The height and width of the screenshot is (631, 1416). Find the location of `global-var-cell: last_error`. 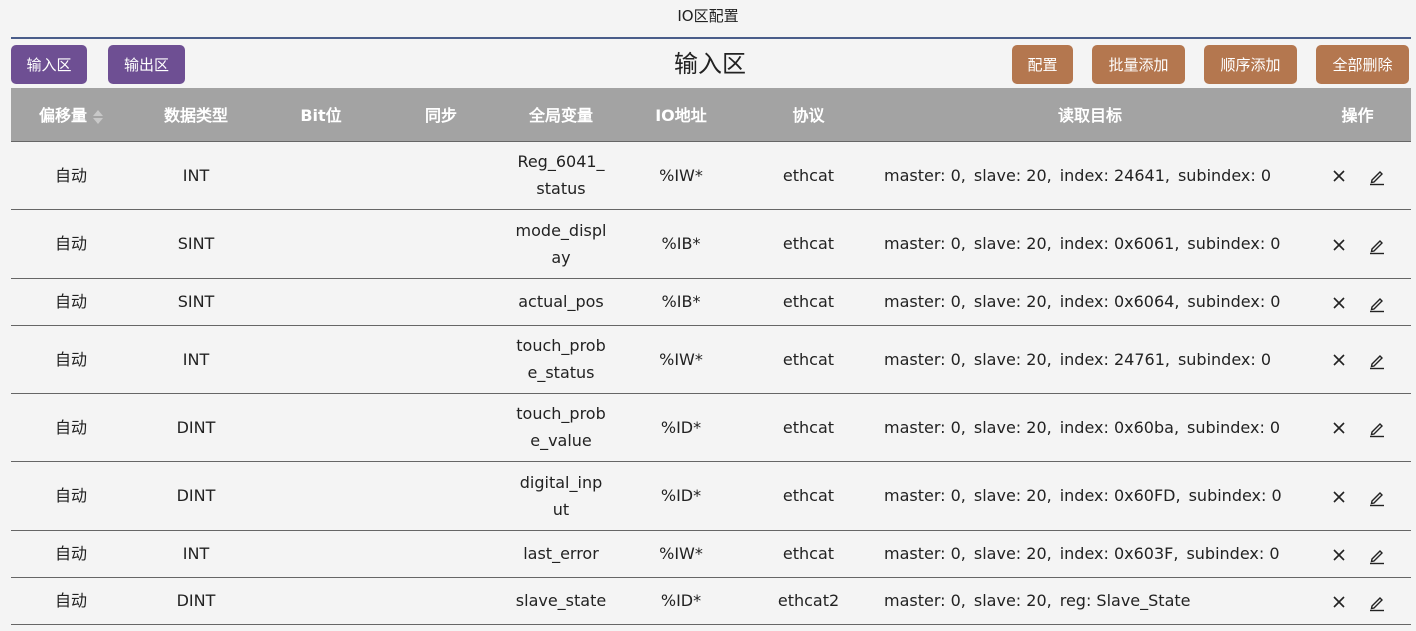

global-var-cell: last_error is located at coordinates (561, 554).